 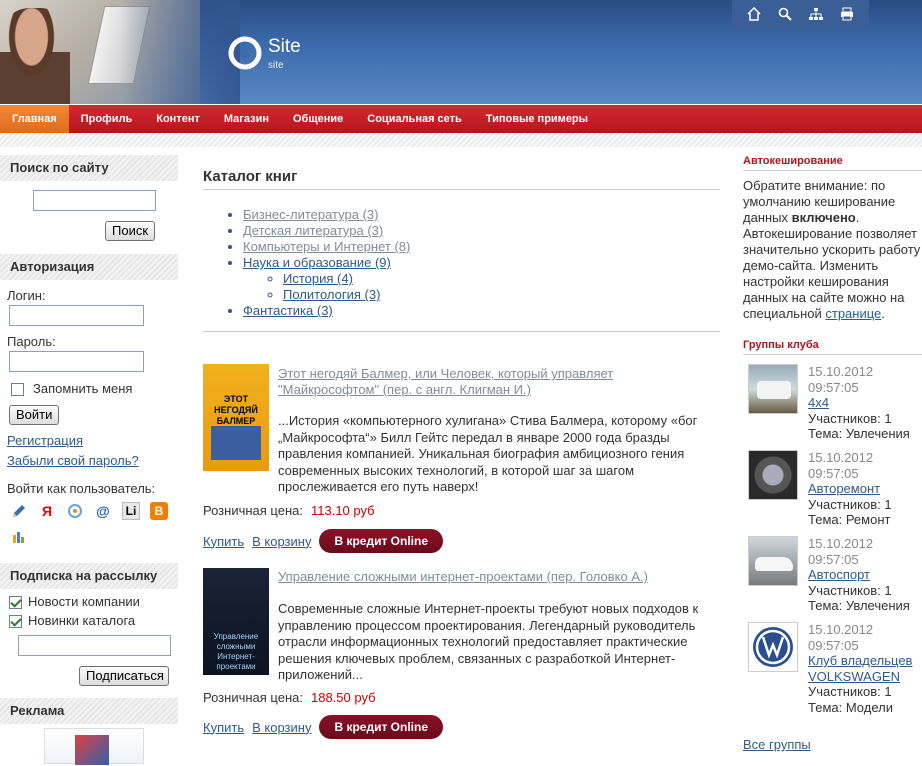 I want to click on nav-item-social-network: Социальная сеть, so click(x=414, y=119).